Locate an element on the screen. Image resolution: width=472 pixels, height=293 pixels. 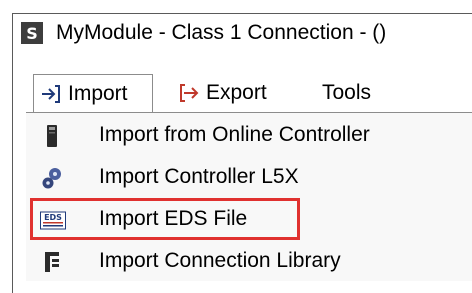
tab-export-label: Export is located at coordinates (236, 92).